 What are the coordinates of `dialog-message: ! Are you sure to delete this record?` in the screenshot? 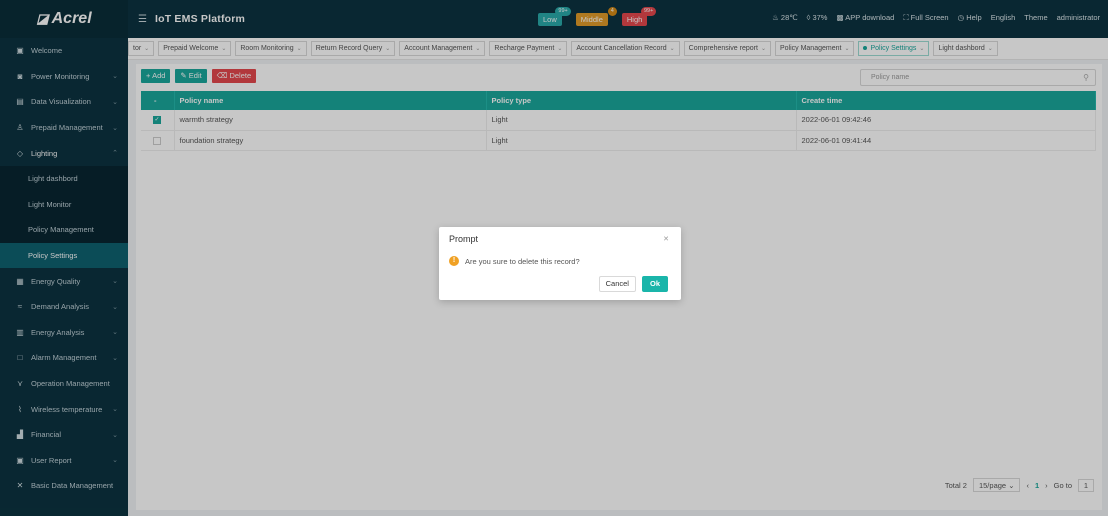 It's located at (514, 261).